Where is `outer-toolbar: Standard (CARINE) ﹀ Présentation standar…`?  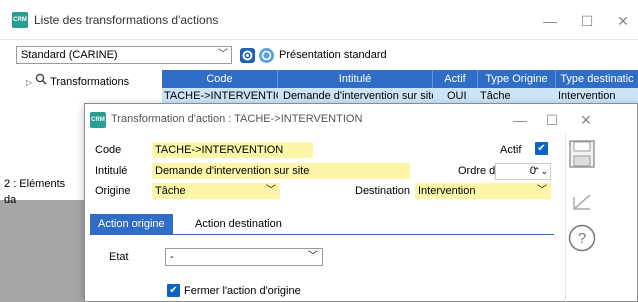
outer-toolbar: Standard (CARINE) ﹀ Présentation standar… is located at coordinates (319, 53).